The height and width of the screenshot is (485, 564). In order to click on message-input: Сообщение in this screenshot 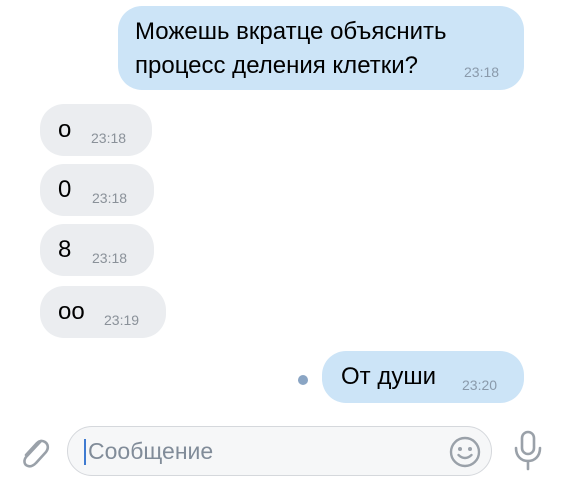, I will do `click(279, 451)`.